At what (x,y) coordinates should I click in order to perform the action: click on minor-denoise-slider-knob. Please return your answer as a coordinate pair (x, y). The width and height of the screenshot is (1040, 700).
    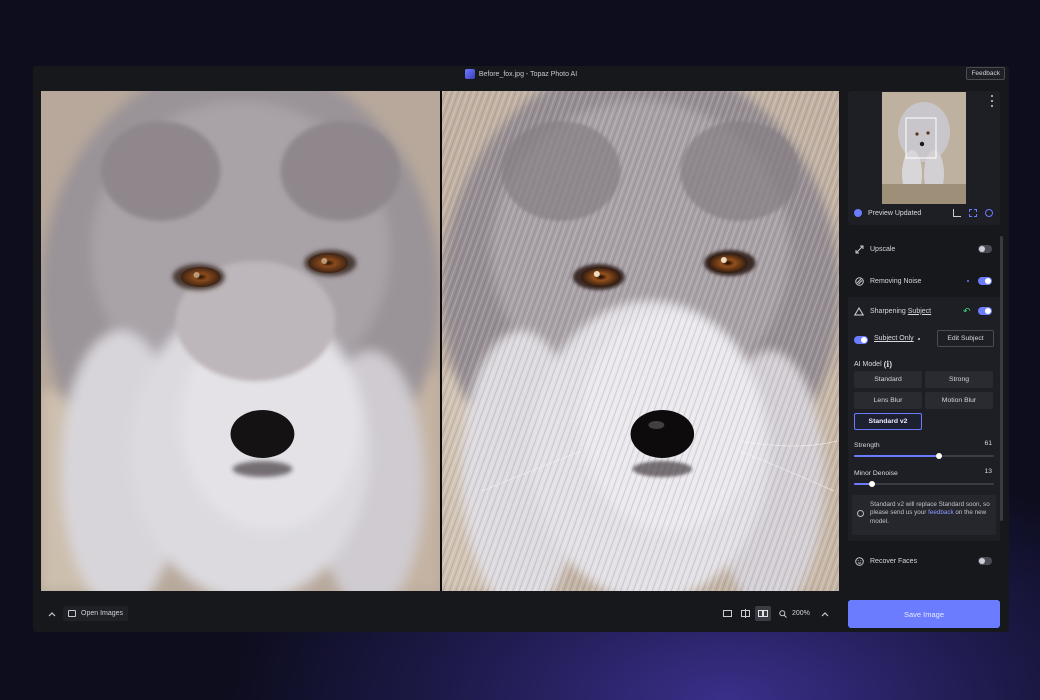
    Looking at the image, I should click on (872, 484).